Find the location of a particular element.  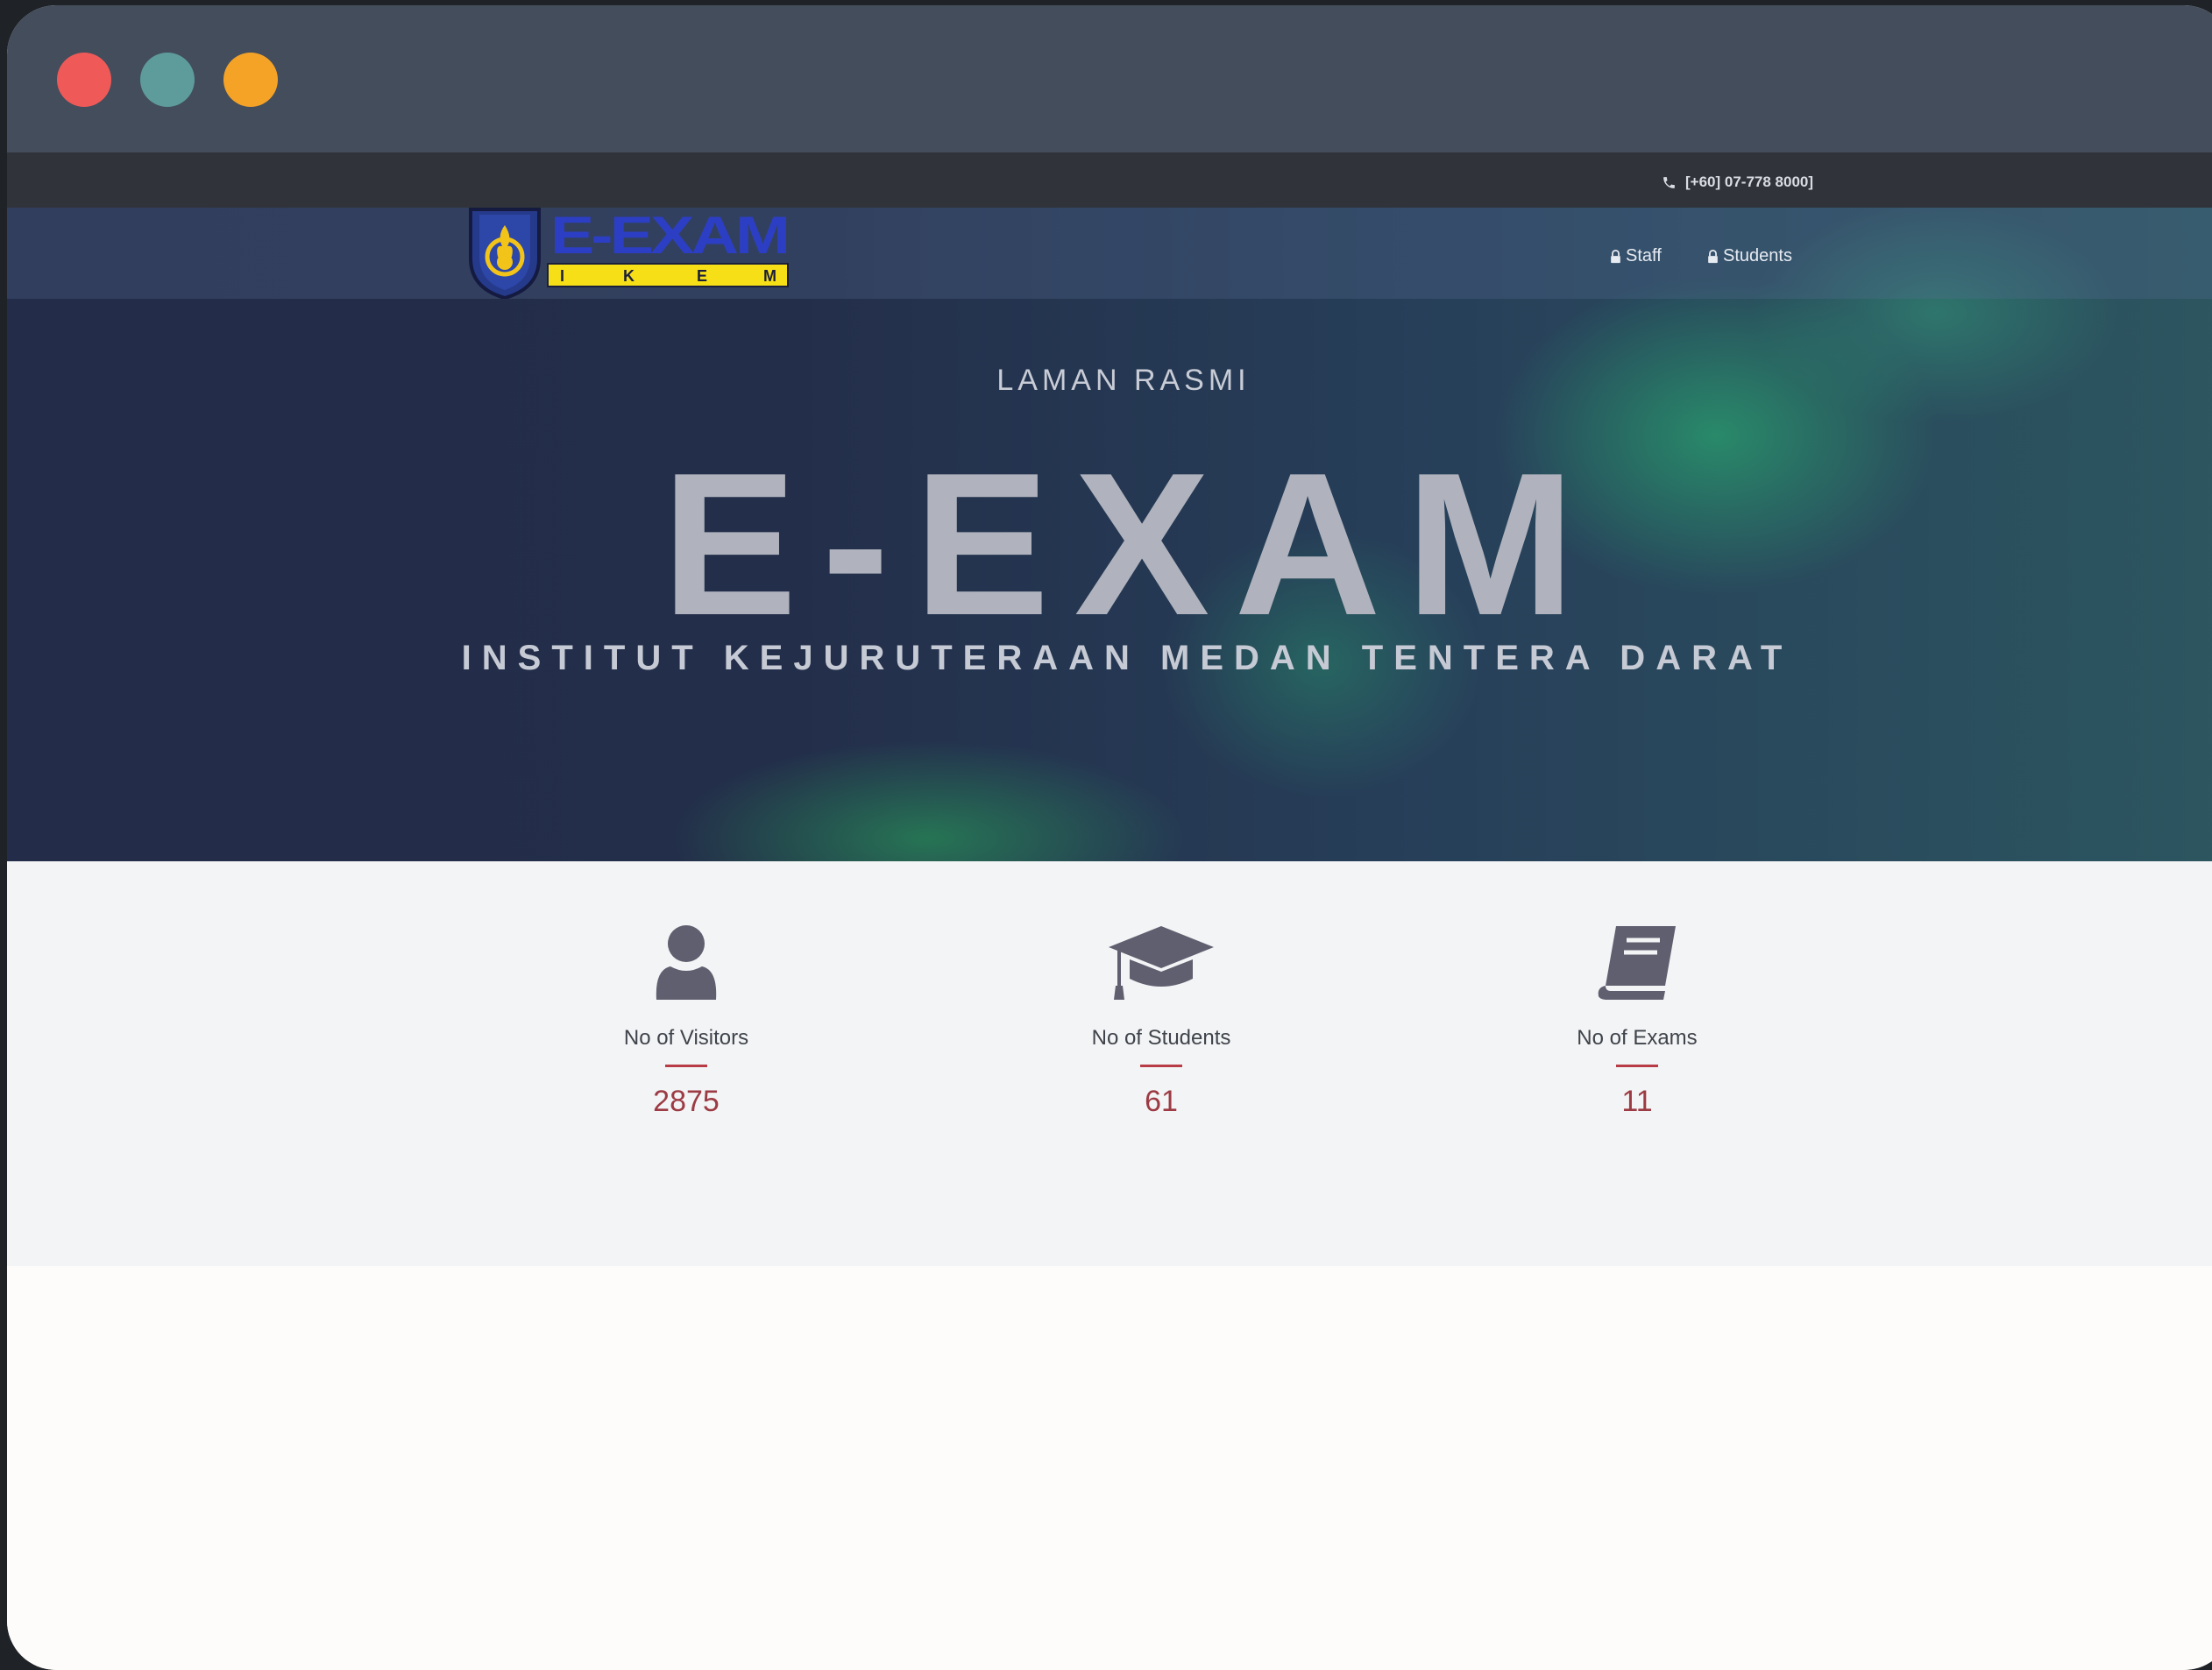

window-chrome is located at coordinates (1109, 78).